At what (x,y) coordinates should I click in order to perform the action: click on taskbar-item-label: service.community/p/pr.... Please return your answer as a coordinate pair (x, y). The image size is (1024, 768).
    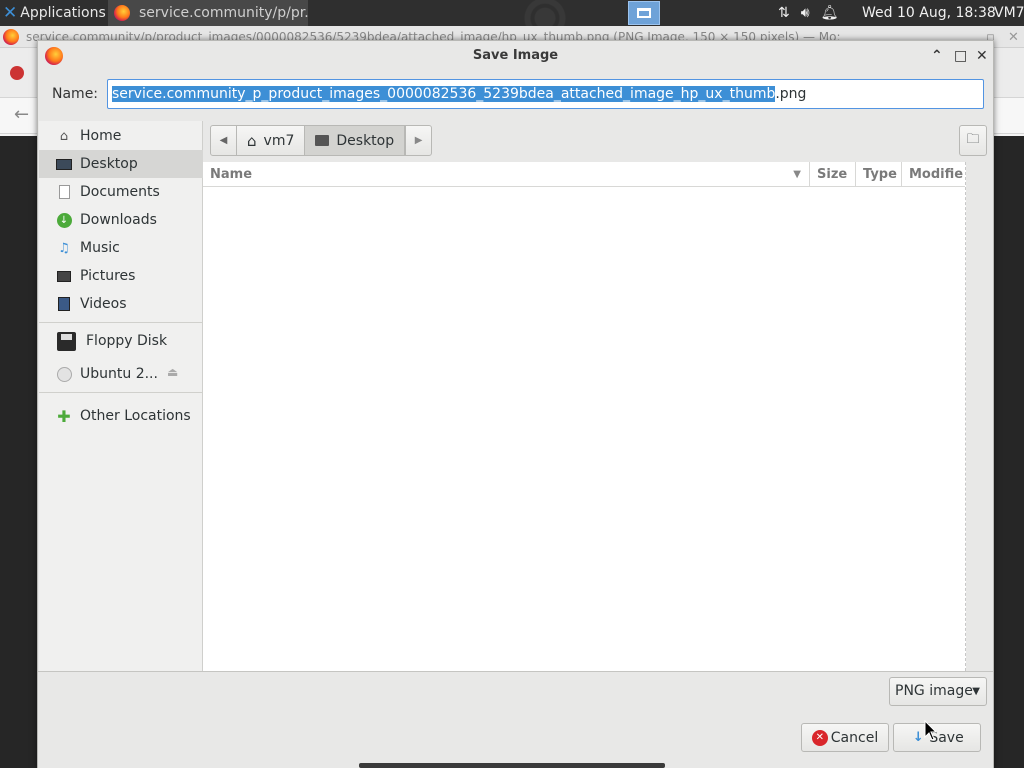
    Looking at the image, I should click on (223, 13).